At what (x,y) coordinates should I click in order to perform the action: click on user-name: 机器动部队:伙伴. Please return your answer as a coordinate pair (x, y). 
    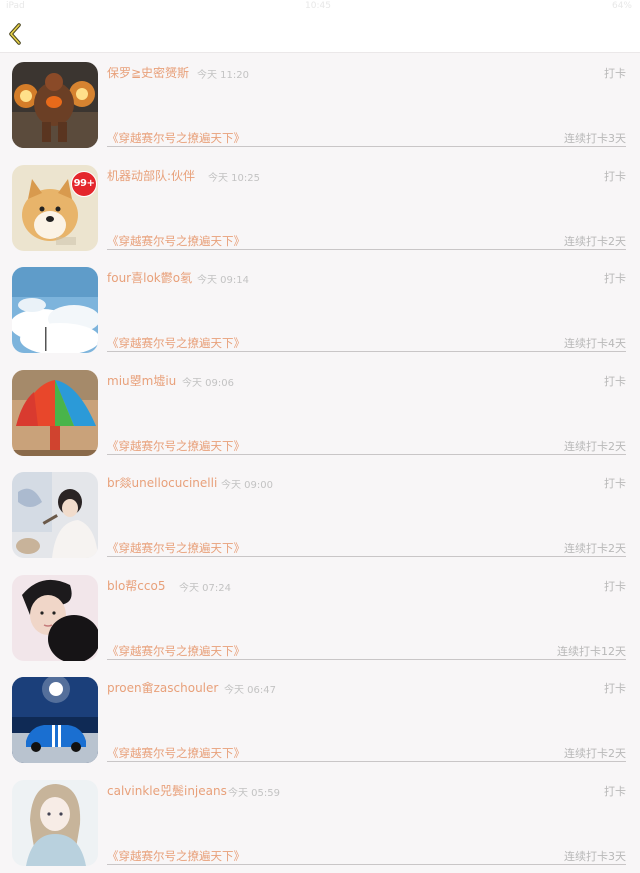
    Looking at the image, I should click on (151, 175).